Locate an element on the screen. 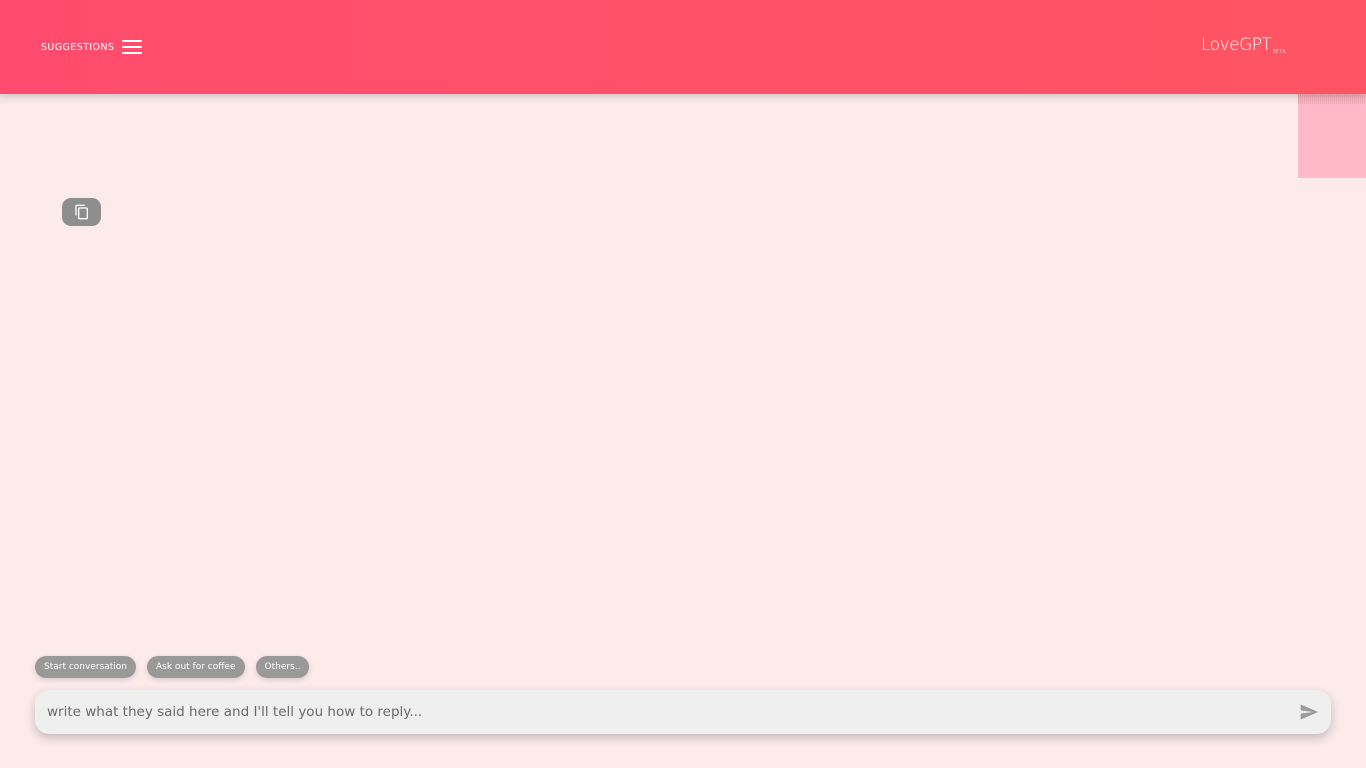 This screenshot has width=1366, height=768. send-button is located at coordinates (1309, 712).